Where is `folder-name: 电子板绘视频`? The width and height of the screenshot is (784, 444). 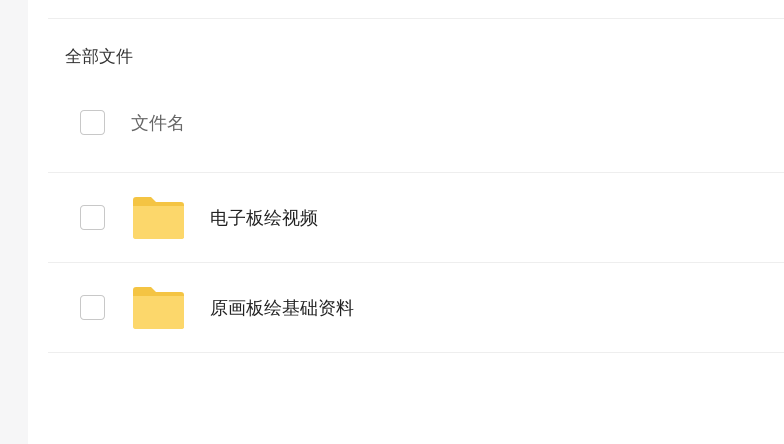 folder-name: 电子板绘视频 is located at coordinates (264, 218).